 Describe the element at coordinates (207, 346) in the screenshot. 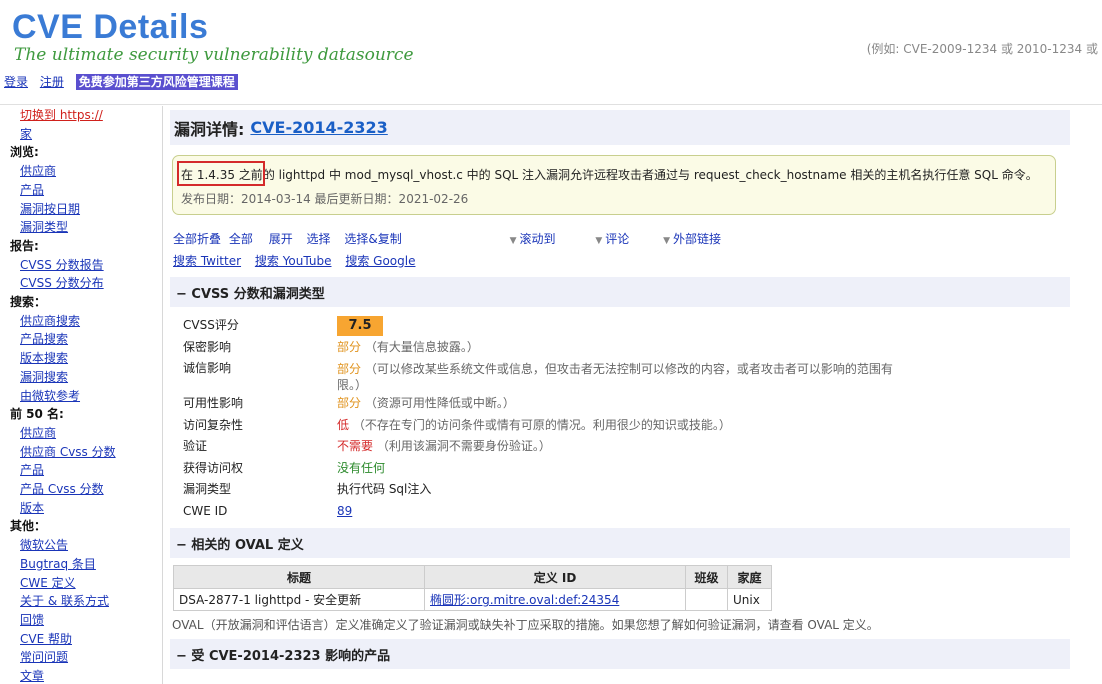

I see `confidentiality-label: 保密影响` at that location.